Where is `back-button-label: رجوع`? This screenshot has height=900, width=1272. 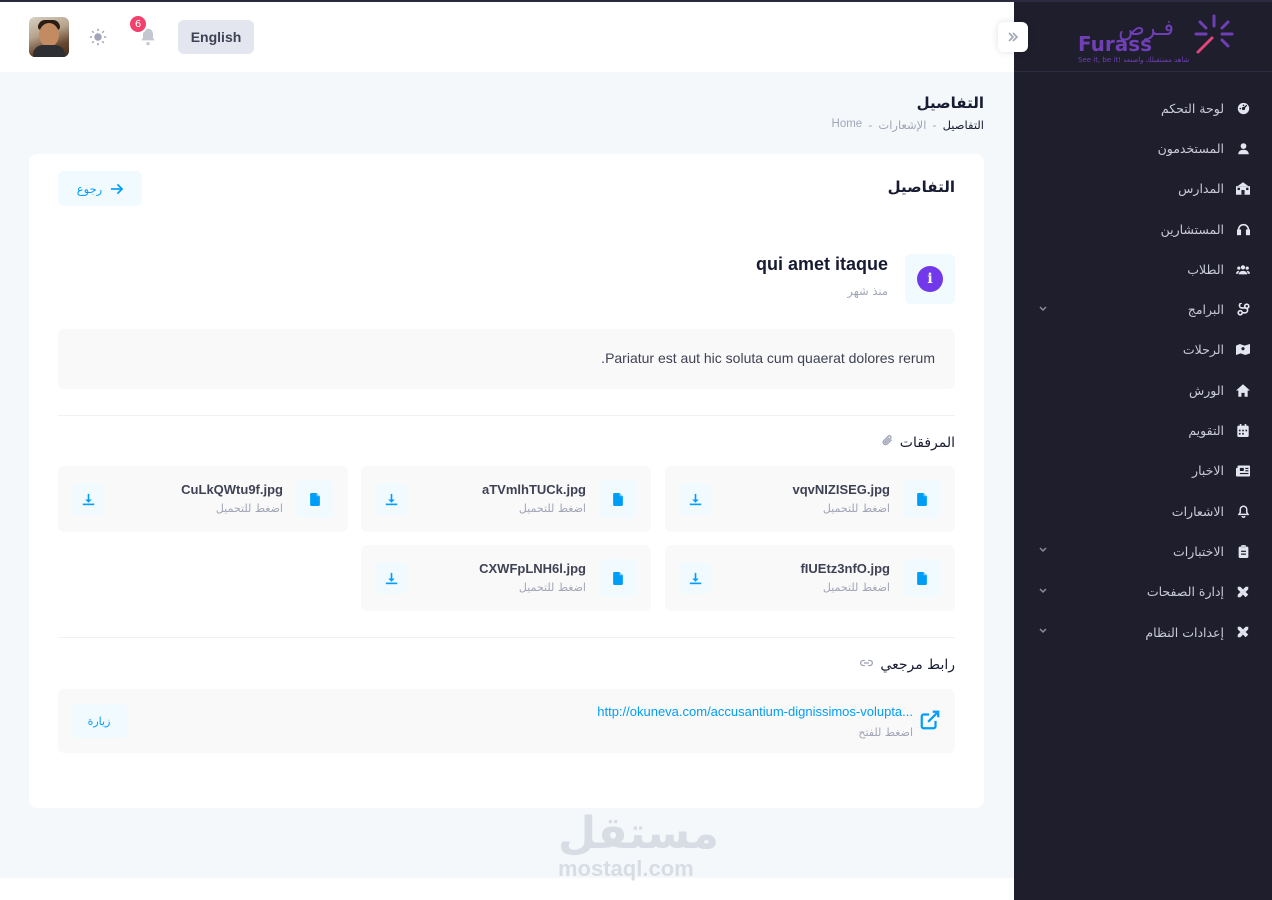 back-button-label: رجوع is located at coordinates (89, 188).